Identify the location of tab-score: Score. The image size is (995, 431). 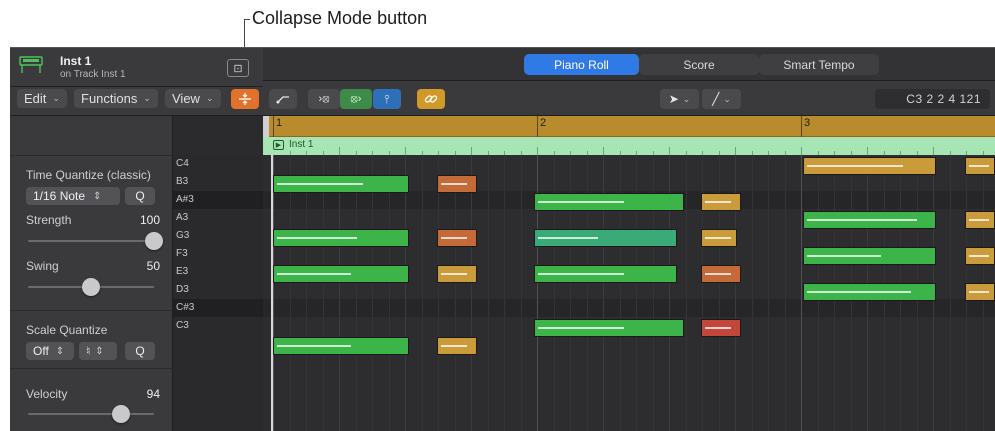
(699, 64).